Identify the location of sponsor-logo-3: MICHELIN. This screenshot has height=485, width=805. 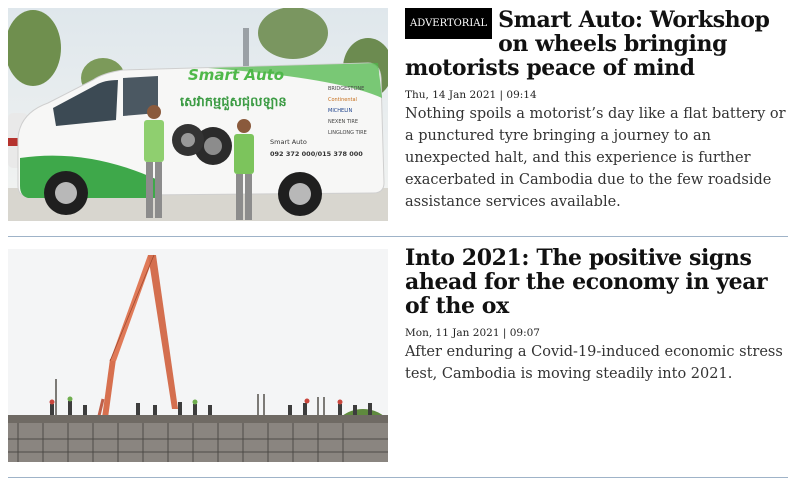
(340, 111).